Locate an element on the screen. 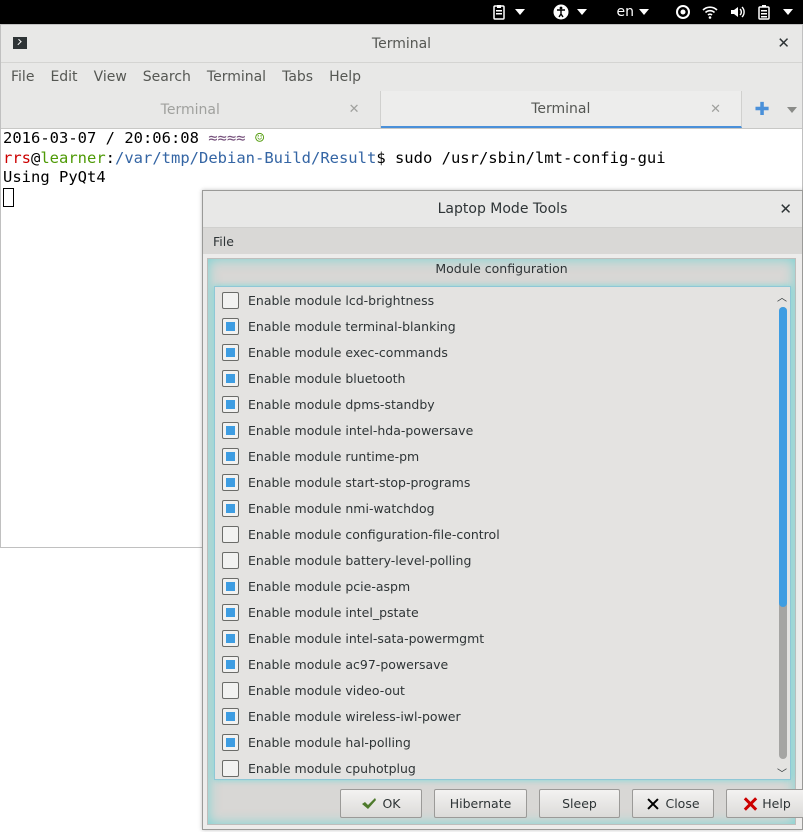 The image size is (803, 832). module-label: Enable module dpms-standby is located at coordinates (341, 404).